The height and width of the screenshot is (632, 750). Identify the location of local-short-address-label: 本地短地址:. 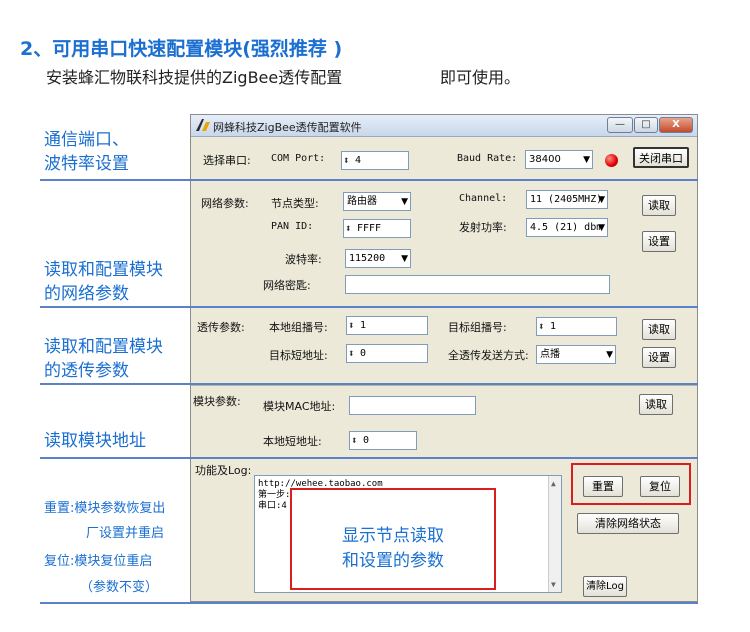
(292, 441).